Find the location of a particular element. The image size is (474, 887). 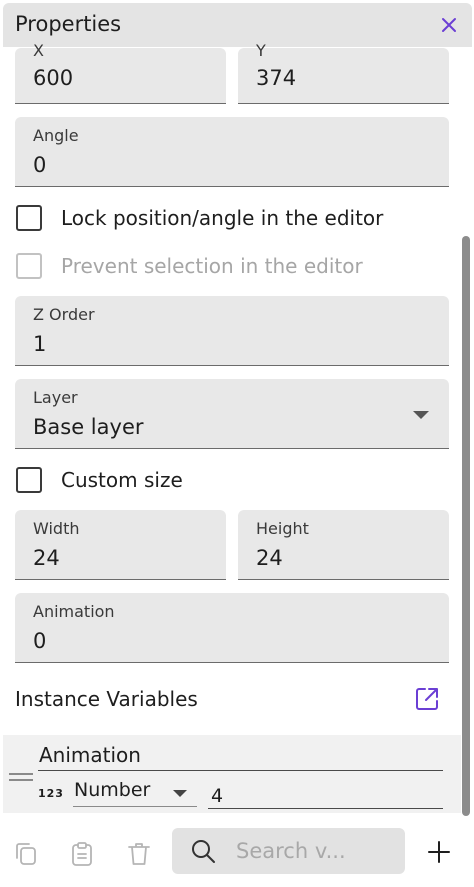

properties-header: Properties is located at coordinates (237, 25).